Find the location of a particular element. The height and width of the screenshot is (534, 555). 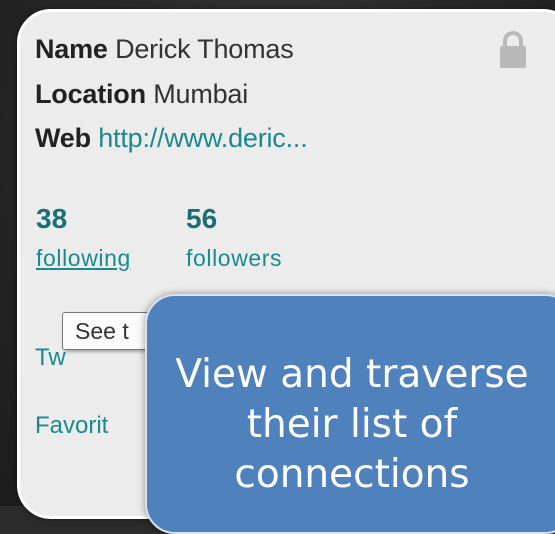

favorites-link: Favorit is located at coordinates (71, 426).